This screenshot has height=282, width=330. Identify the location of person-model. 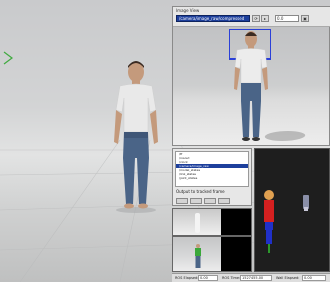
(136, 138).